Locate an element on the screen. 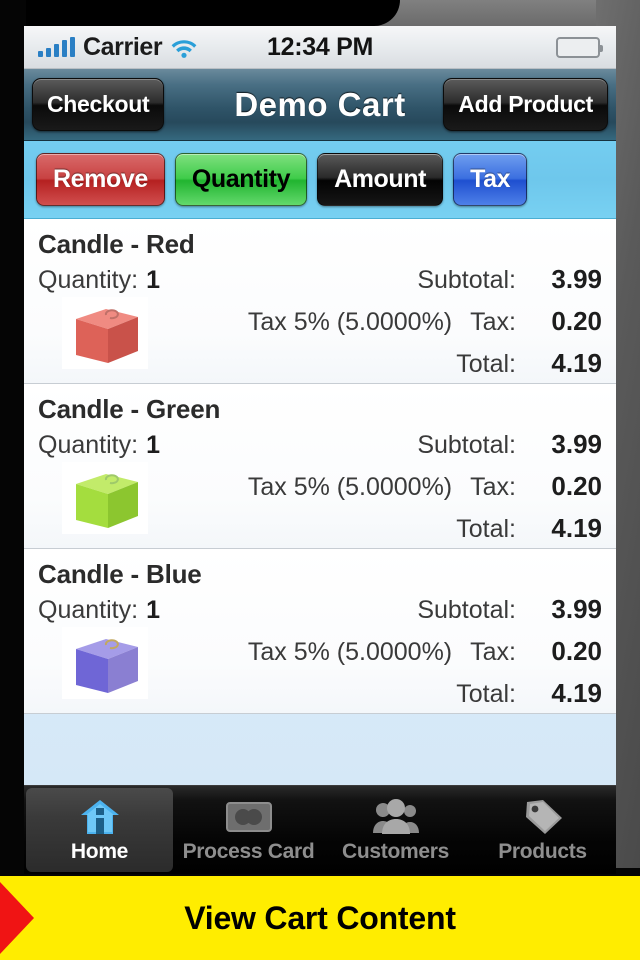  navigation-bar: Checkout Demo Cart Add Product is located at coordinates (320, 105).